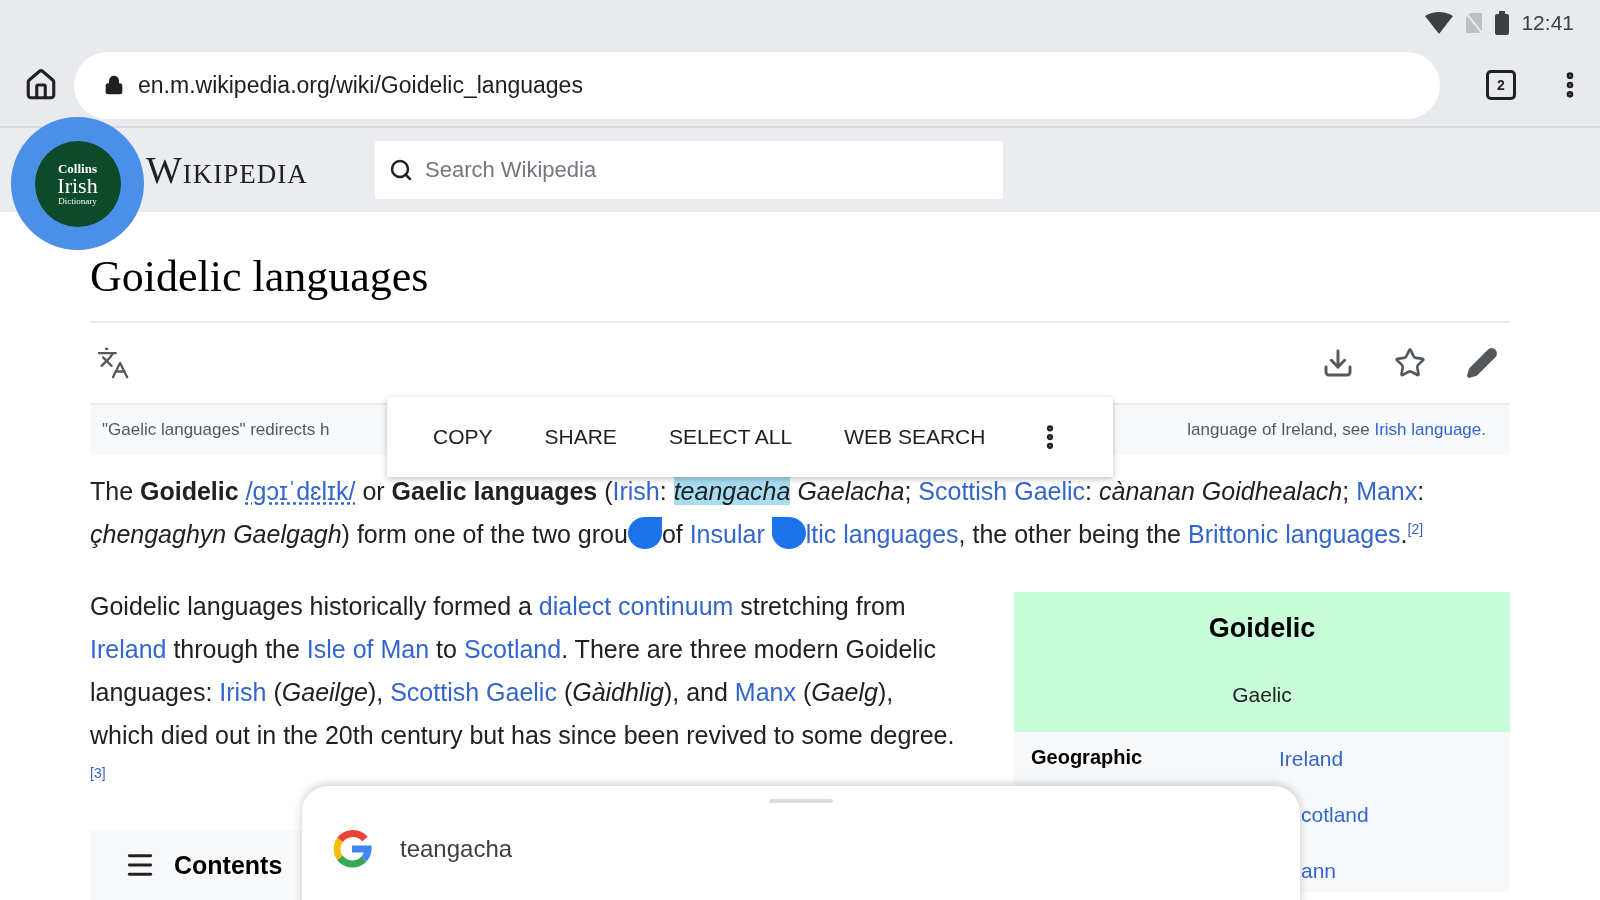 The height and width of the screenshot is (900, 1600). What do you see at coordinates (1439, 22) in the screenshot?
I see `wifi-icon` at bounding box center [1439, 22].